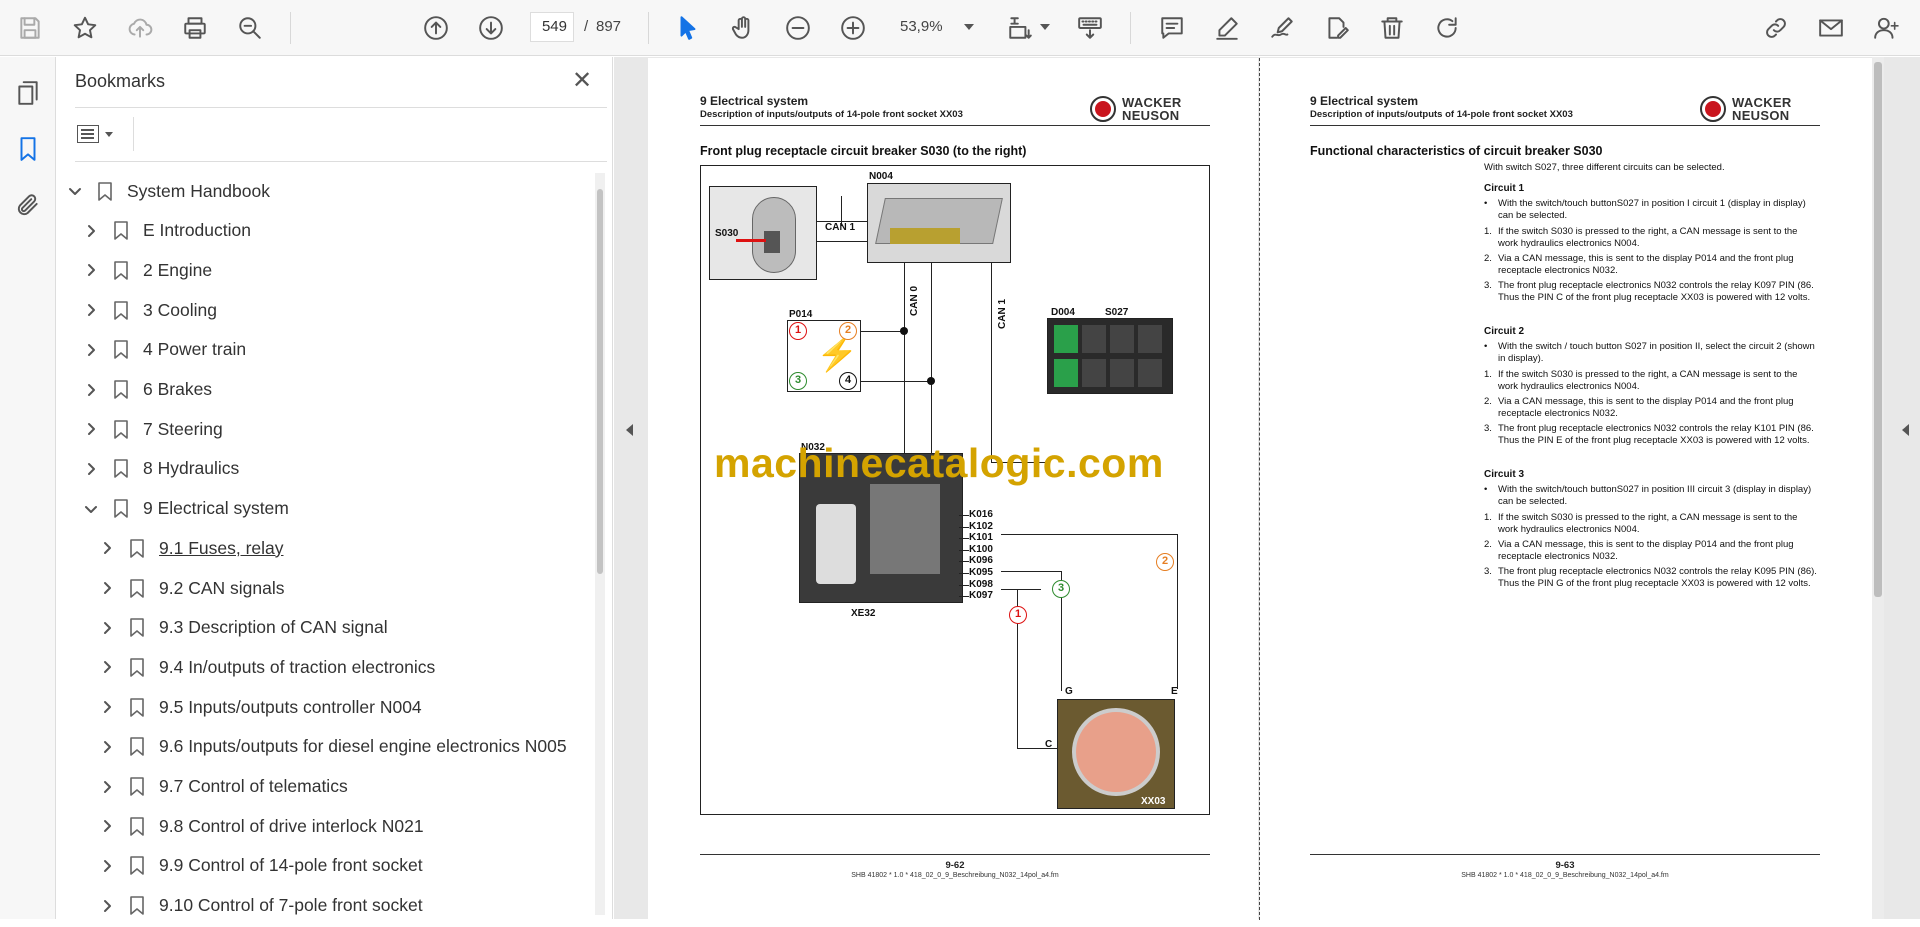  Describe the element at coordinates (1886, 28) in the screenshot. I see `user-account-icon` at that location.